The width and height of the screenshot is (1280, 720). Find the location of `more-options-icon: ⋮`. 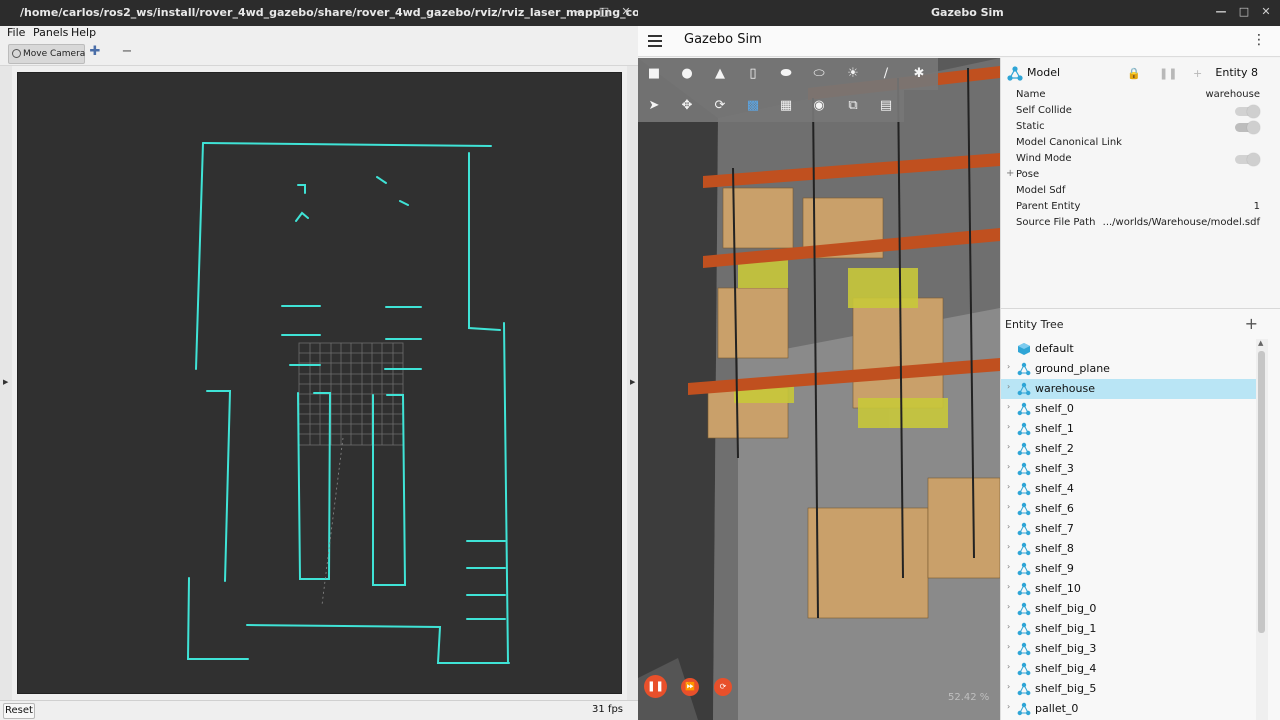

more-options-icon: ⋮ is located at coordinates (1259, 40).